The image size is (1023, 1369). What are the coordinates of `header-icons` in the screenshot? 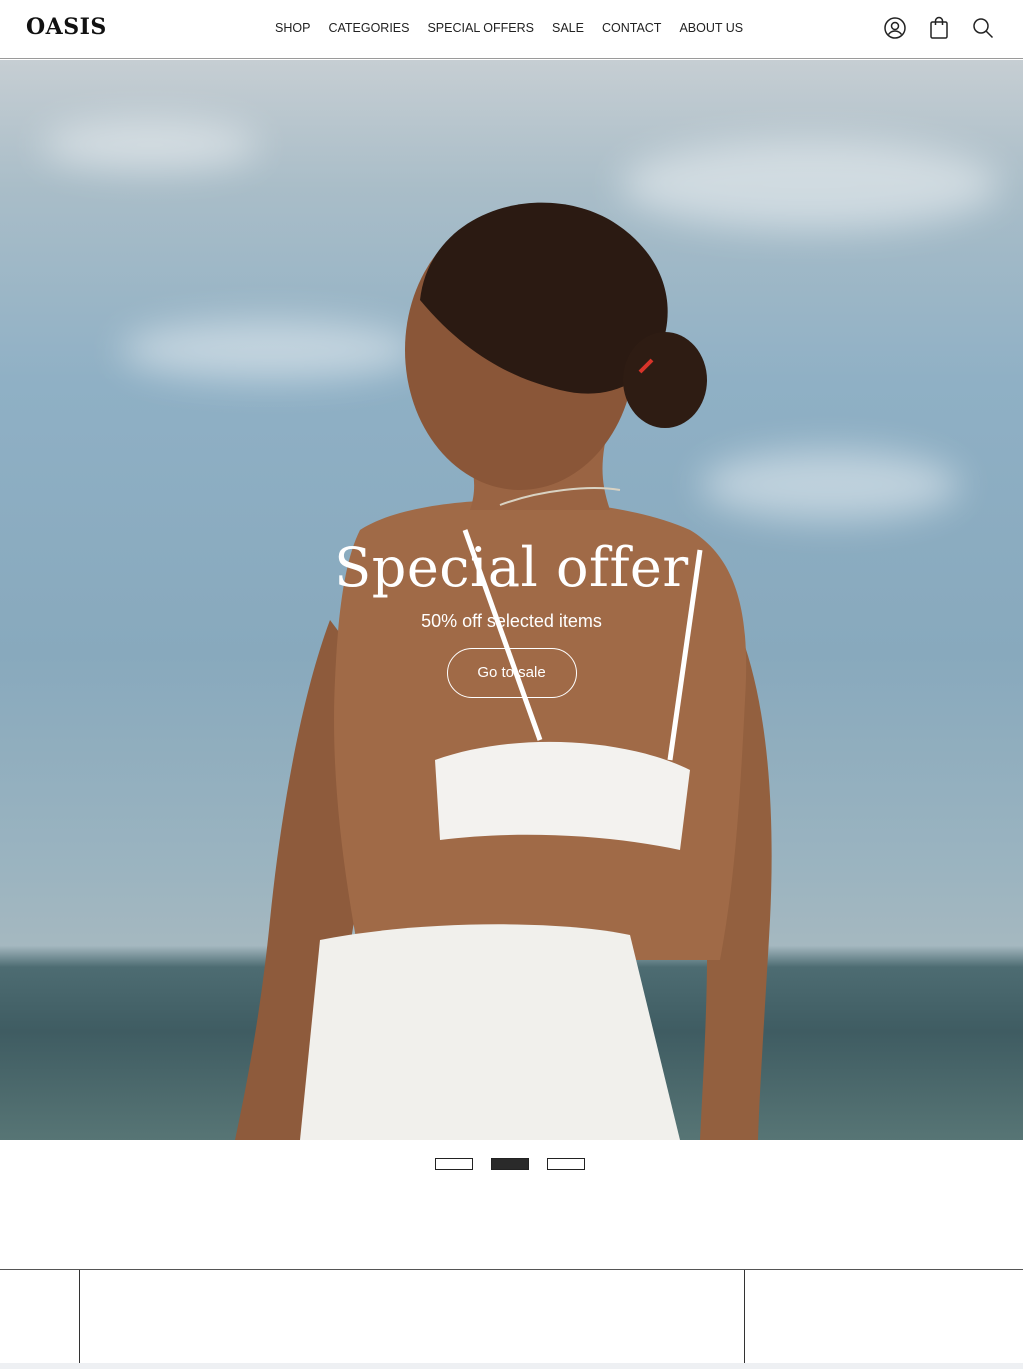 It's located at (939, 28).